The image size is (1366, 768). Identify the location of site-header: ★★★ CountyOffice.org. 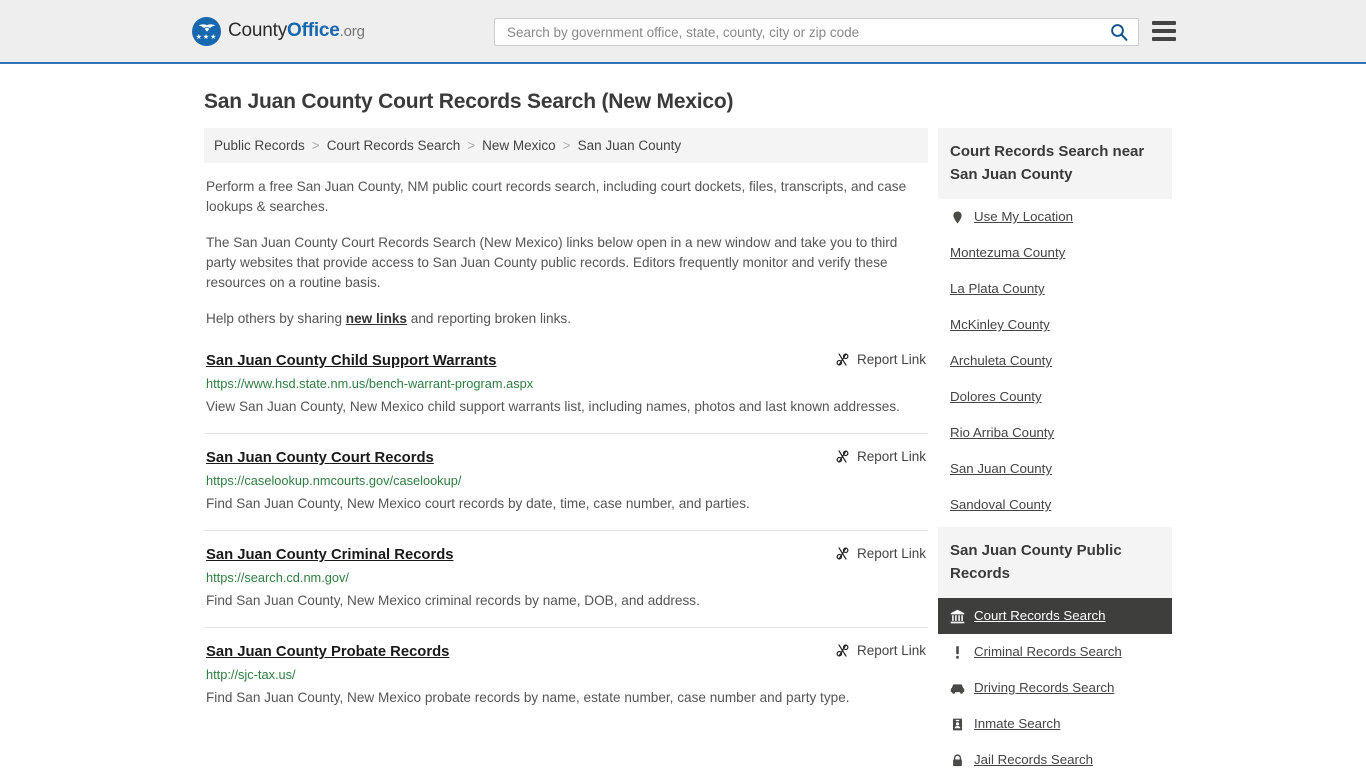
(683, 32).